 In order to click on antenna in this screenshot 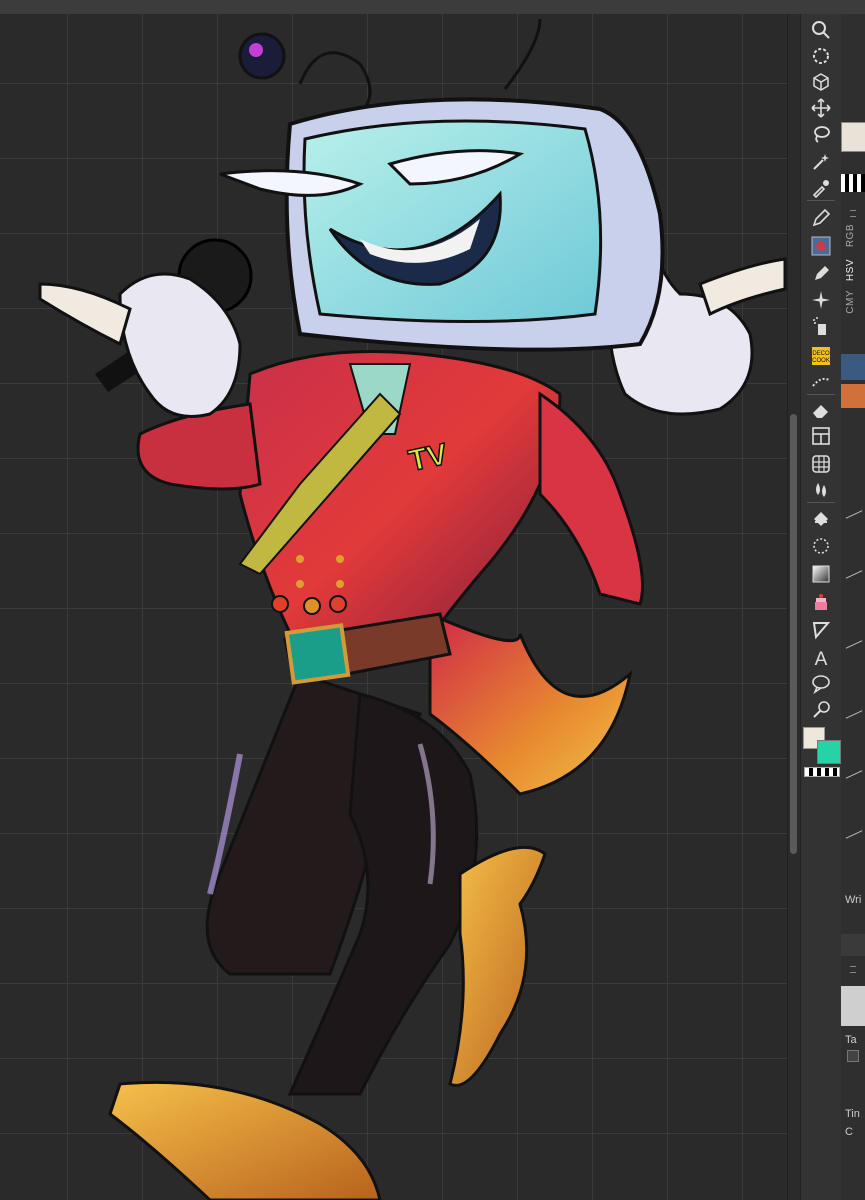, I will do `click(335, 83)`.